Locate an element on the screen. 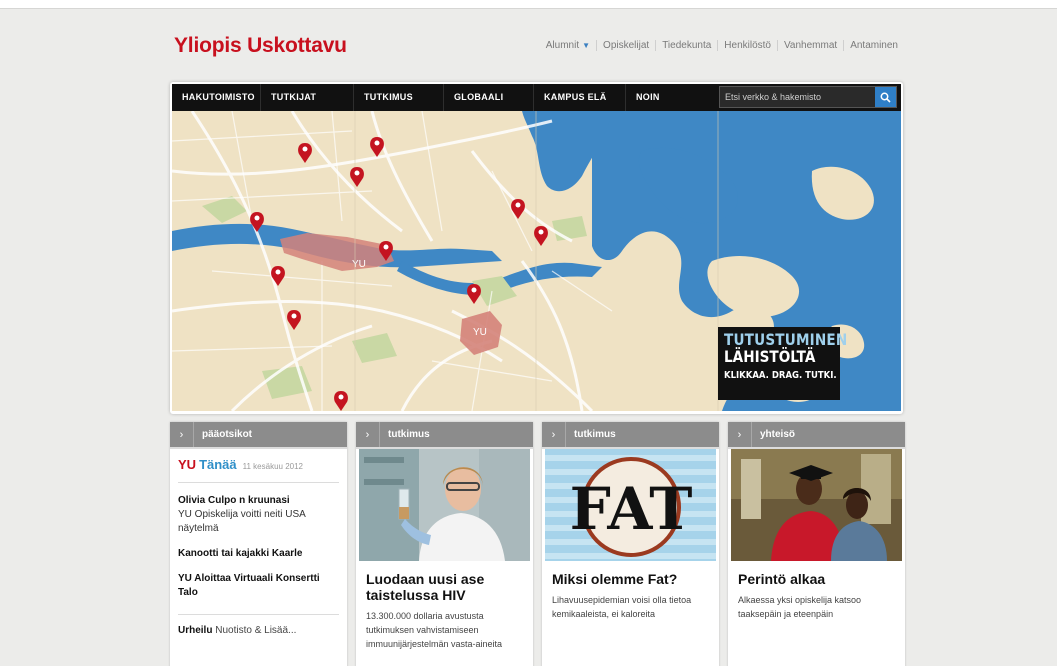 The image size is (1057, 666). fat-image-text: FAT is located at coordinates (631, 509).